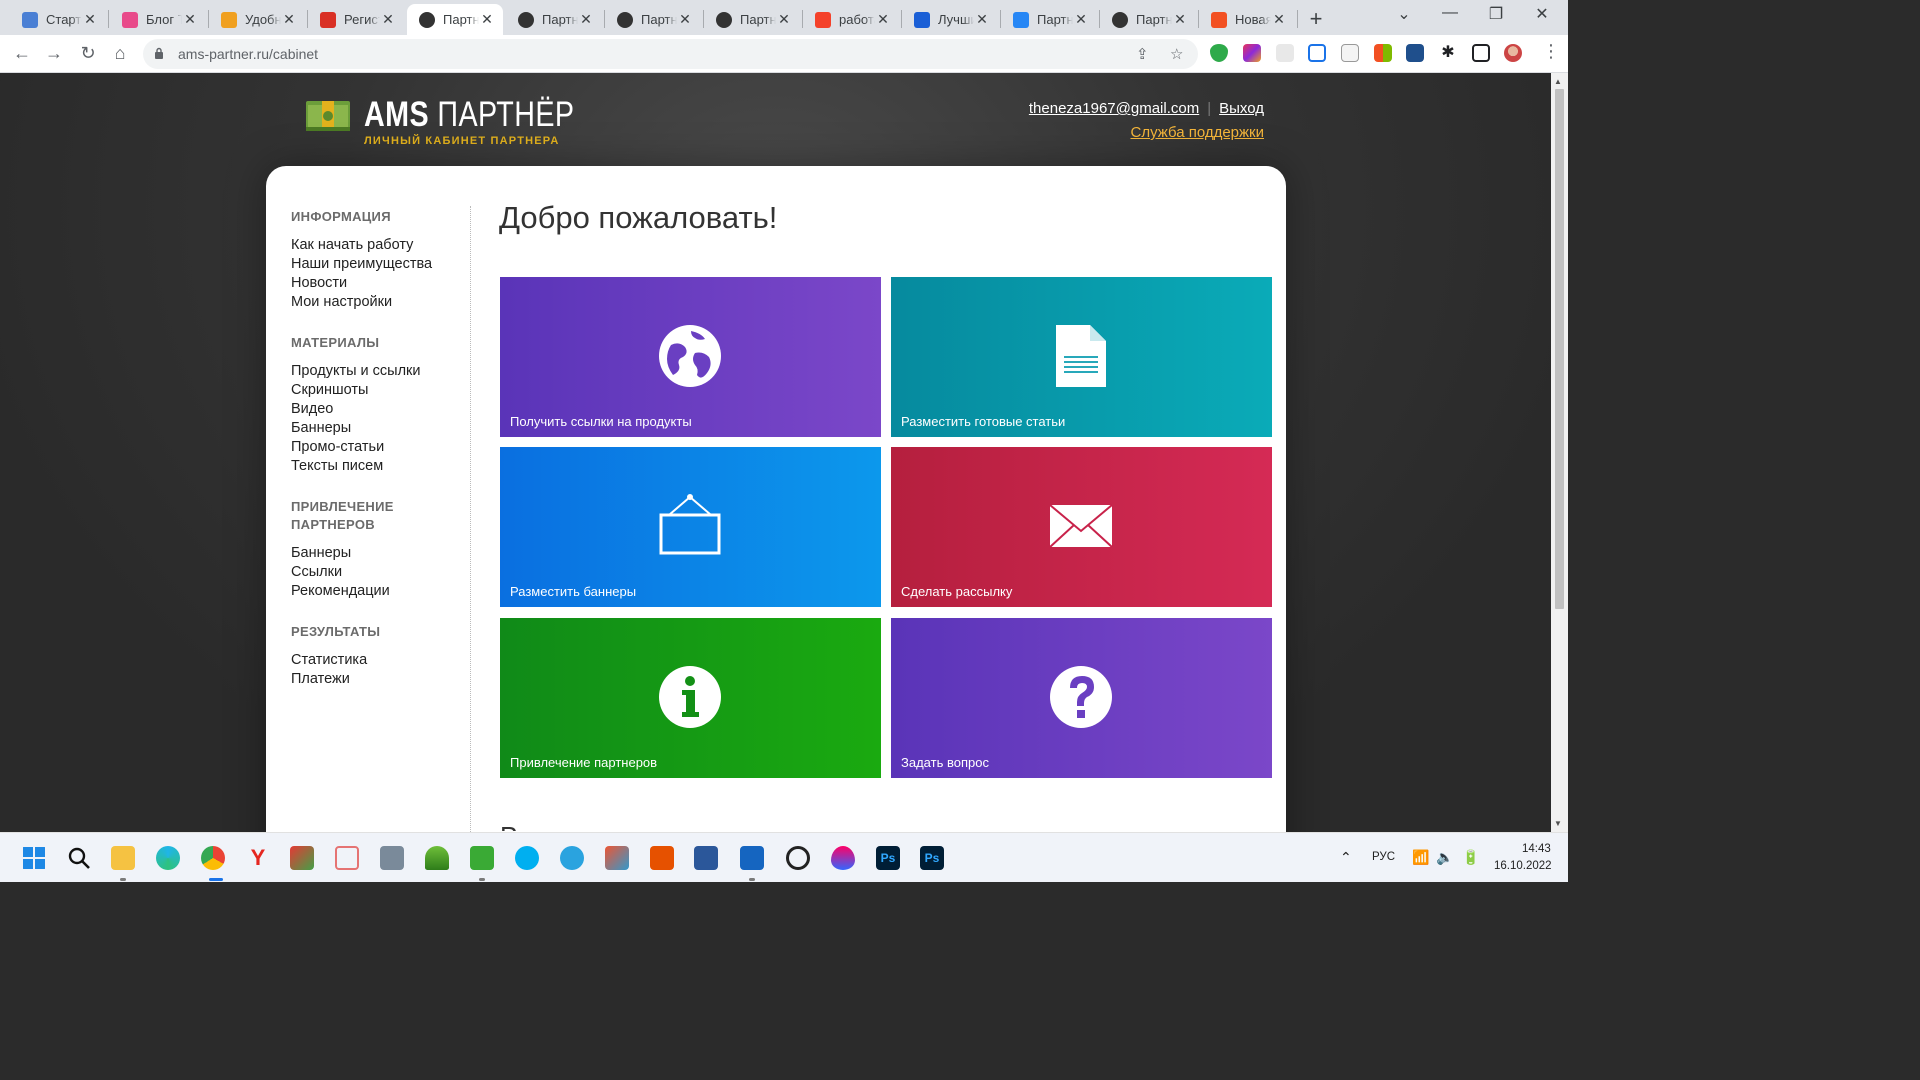 The height and width of the screenshot is (1080, 1920). Describe the element at coordinates (381, 679) in the screenshot. I see `sidebar-link: Платежи` at that location.